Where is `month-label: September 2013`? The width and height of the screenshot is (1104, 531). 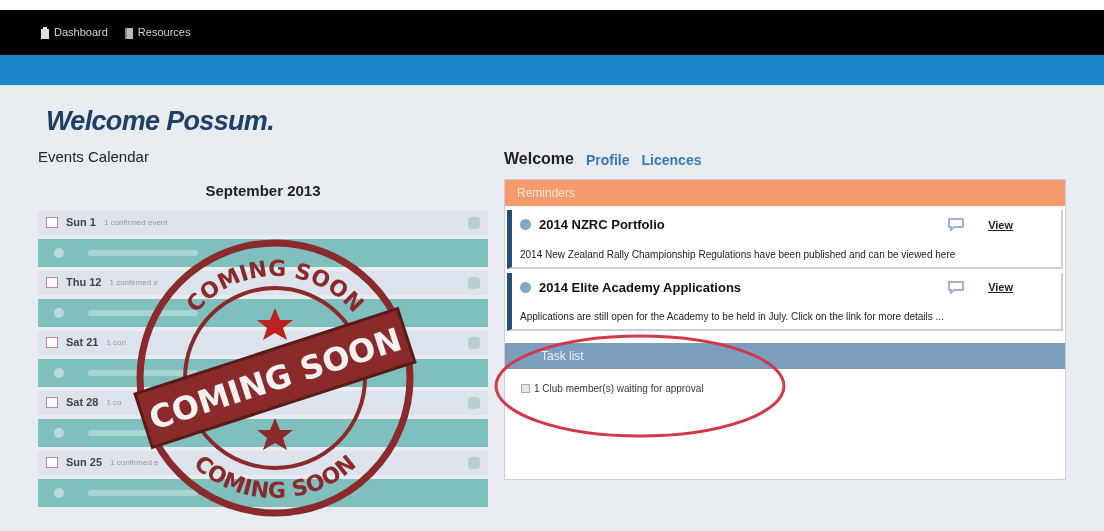 month-label: September 2013 is located at coordinates (263, 191).